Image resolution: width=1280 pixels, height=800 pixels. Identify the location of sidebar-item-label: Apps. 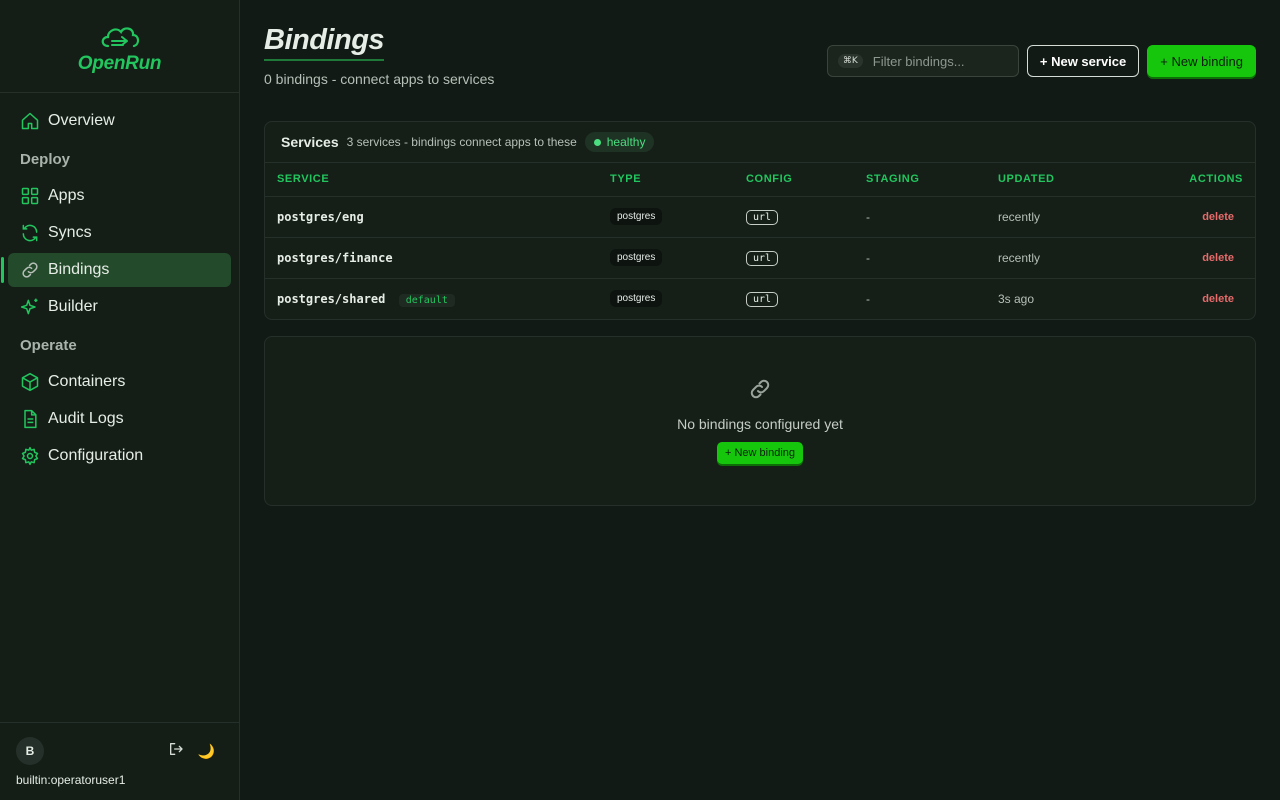
(66, 195).